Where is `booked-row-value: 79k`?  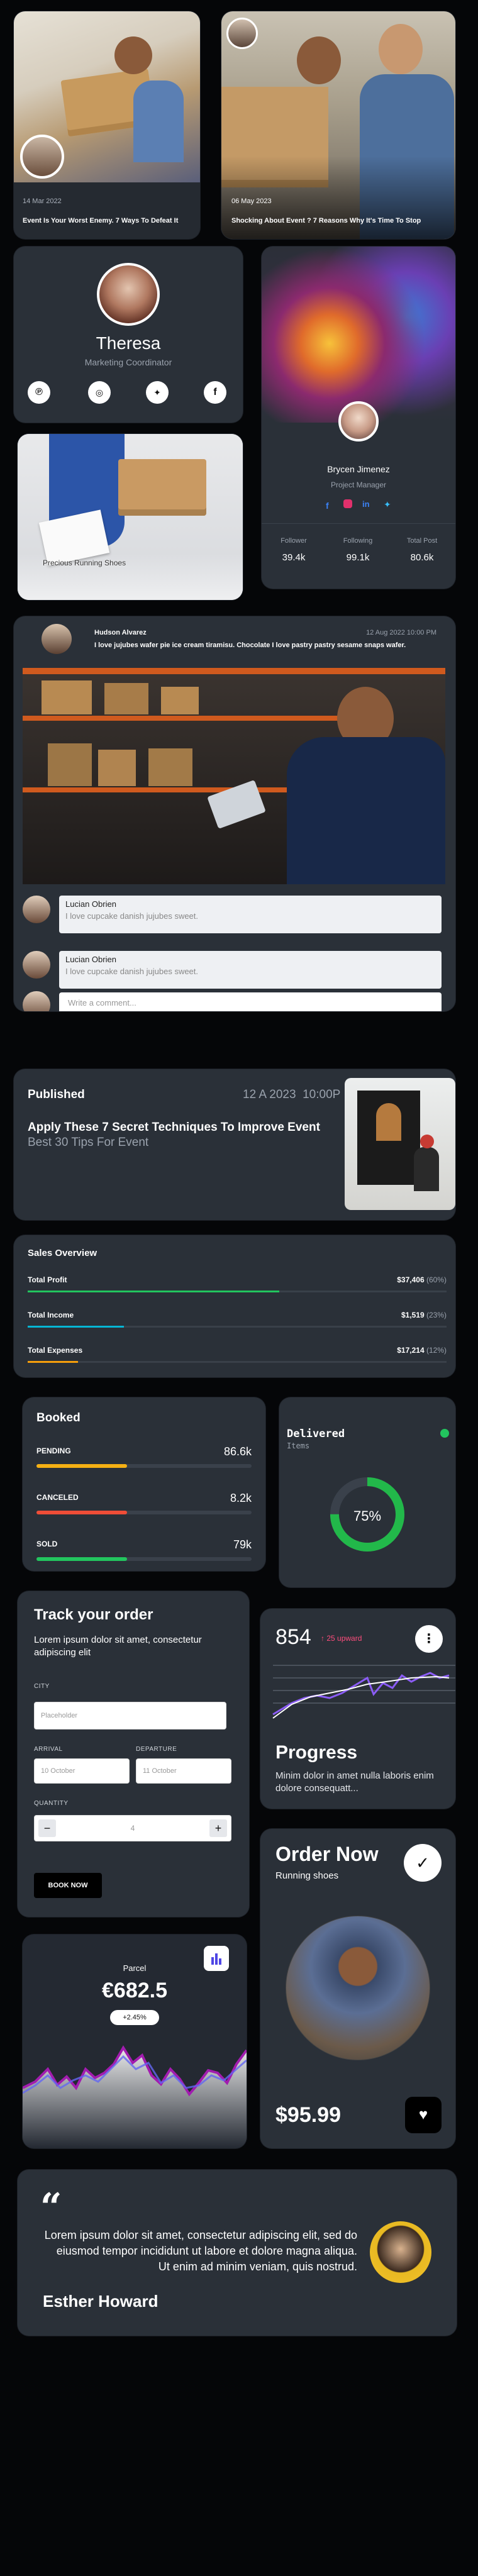
booked-row-value: 79k is located at coordinates (242, 1544).